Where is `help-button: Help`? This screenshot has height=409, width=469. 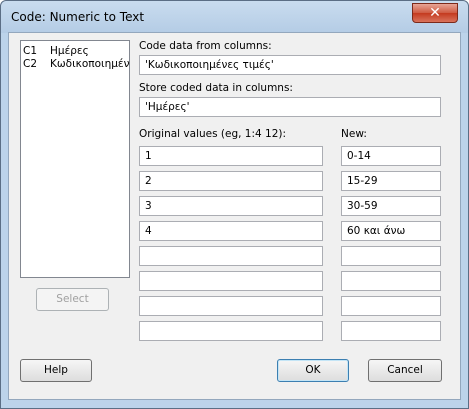
help-button: Help is located at coordinates (56, 370).